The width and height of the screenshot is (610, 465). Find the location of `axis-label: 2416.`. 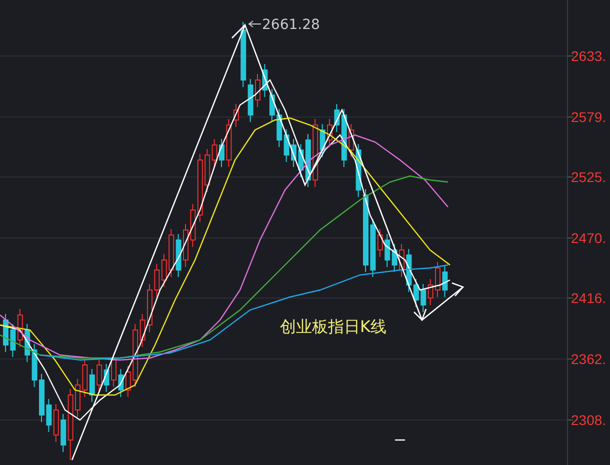

axis-label: 2416. is located at coordinates (588, 298).